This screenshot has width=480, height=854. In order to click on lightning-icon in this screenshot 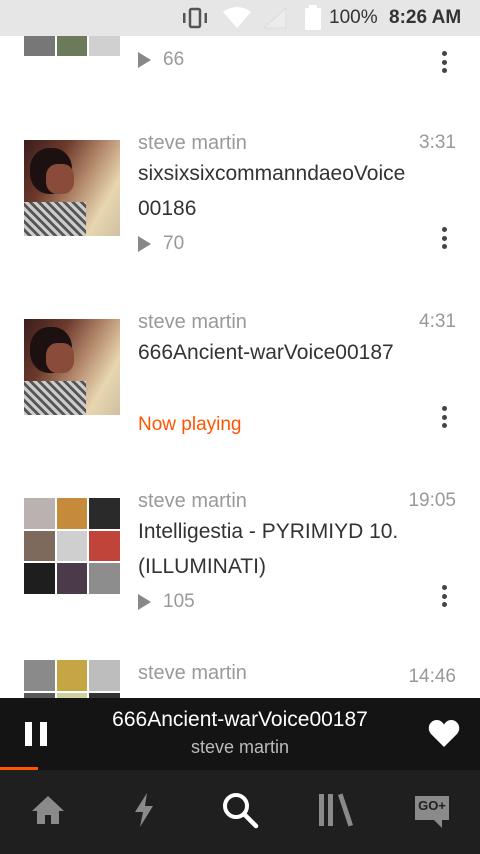, I will do `click(144, 812)`.